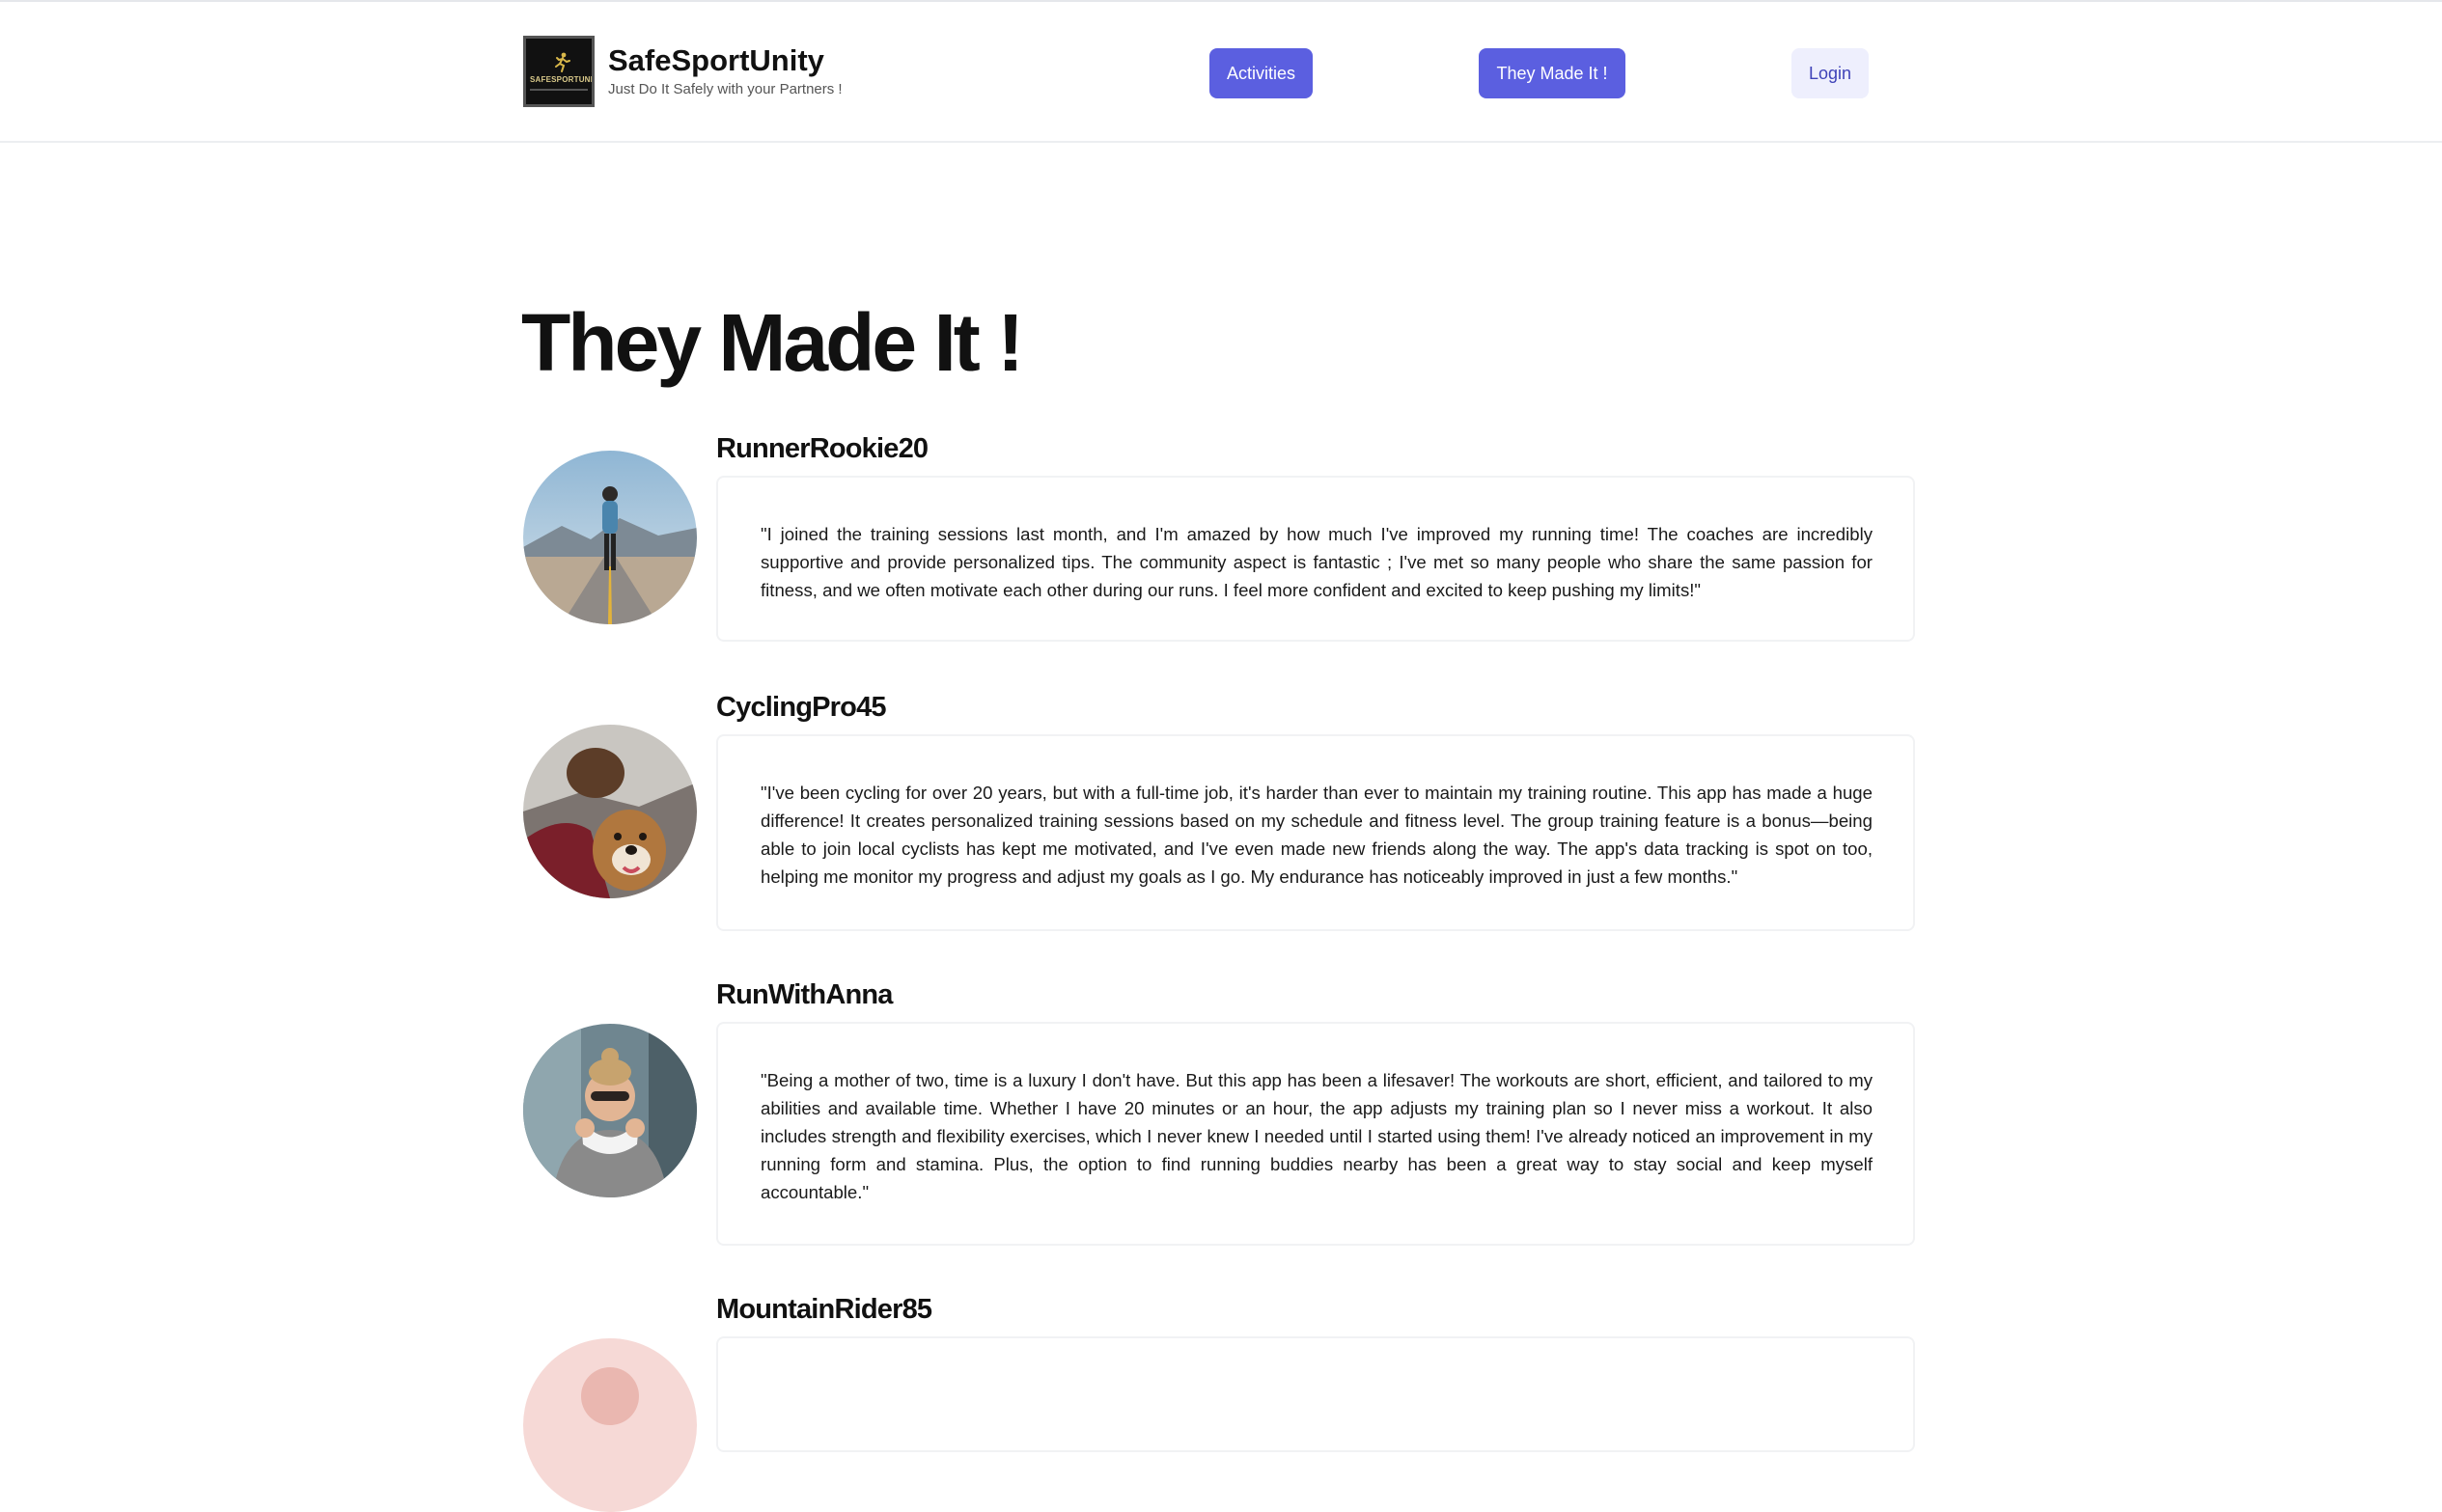 Image resolution: width=2442 pixels, height=1512 pixels. Describe the element at coordinates (804, 994) in the screenshot. I see `testimonial-username: RunWithAnna` at that location.